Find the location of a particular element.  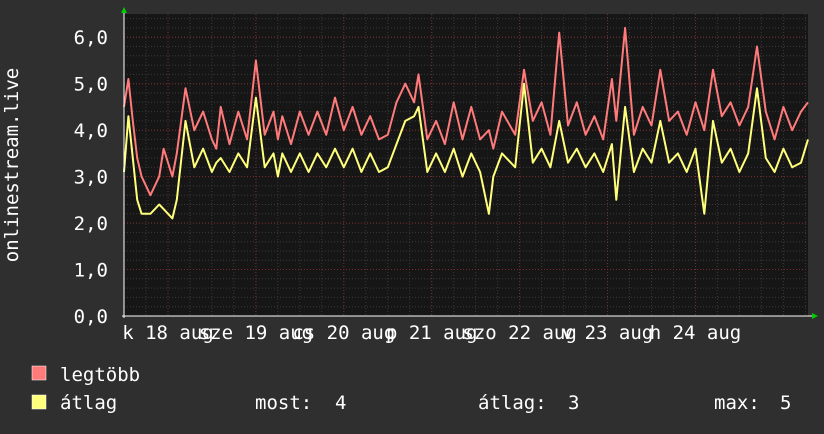

legend-label-legtobb: legtöbb is located at coordinates (100, 375).